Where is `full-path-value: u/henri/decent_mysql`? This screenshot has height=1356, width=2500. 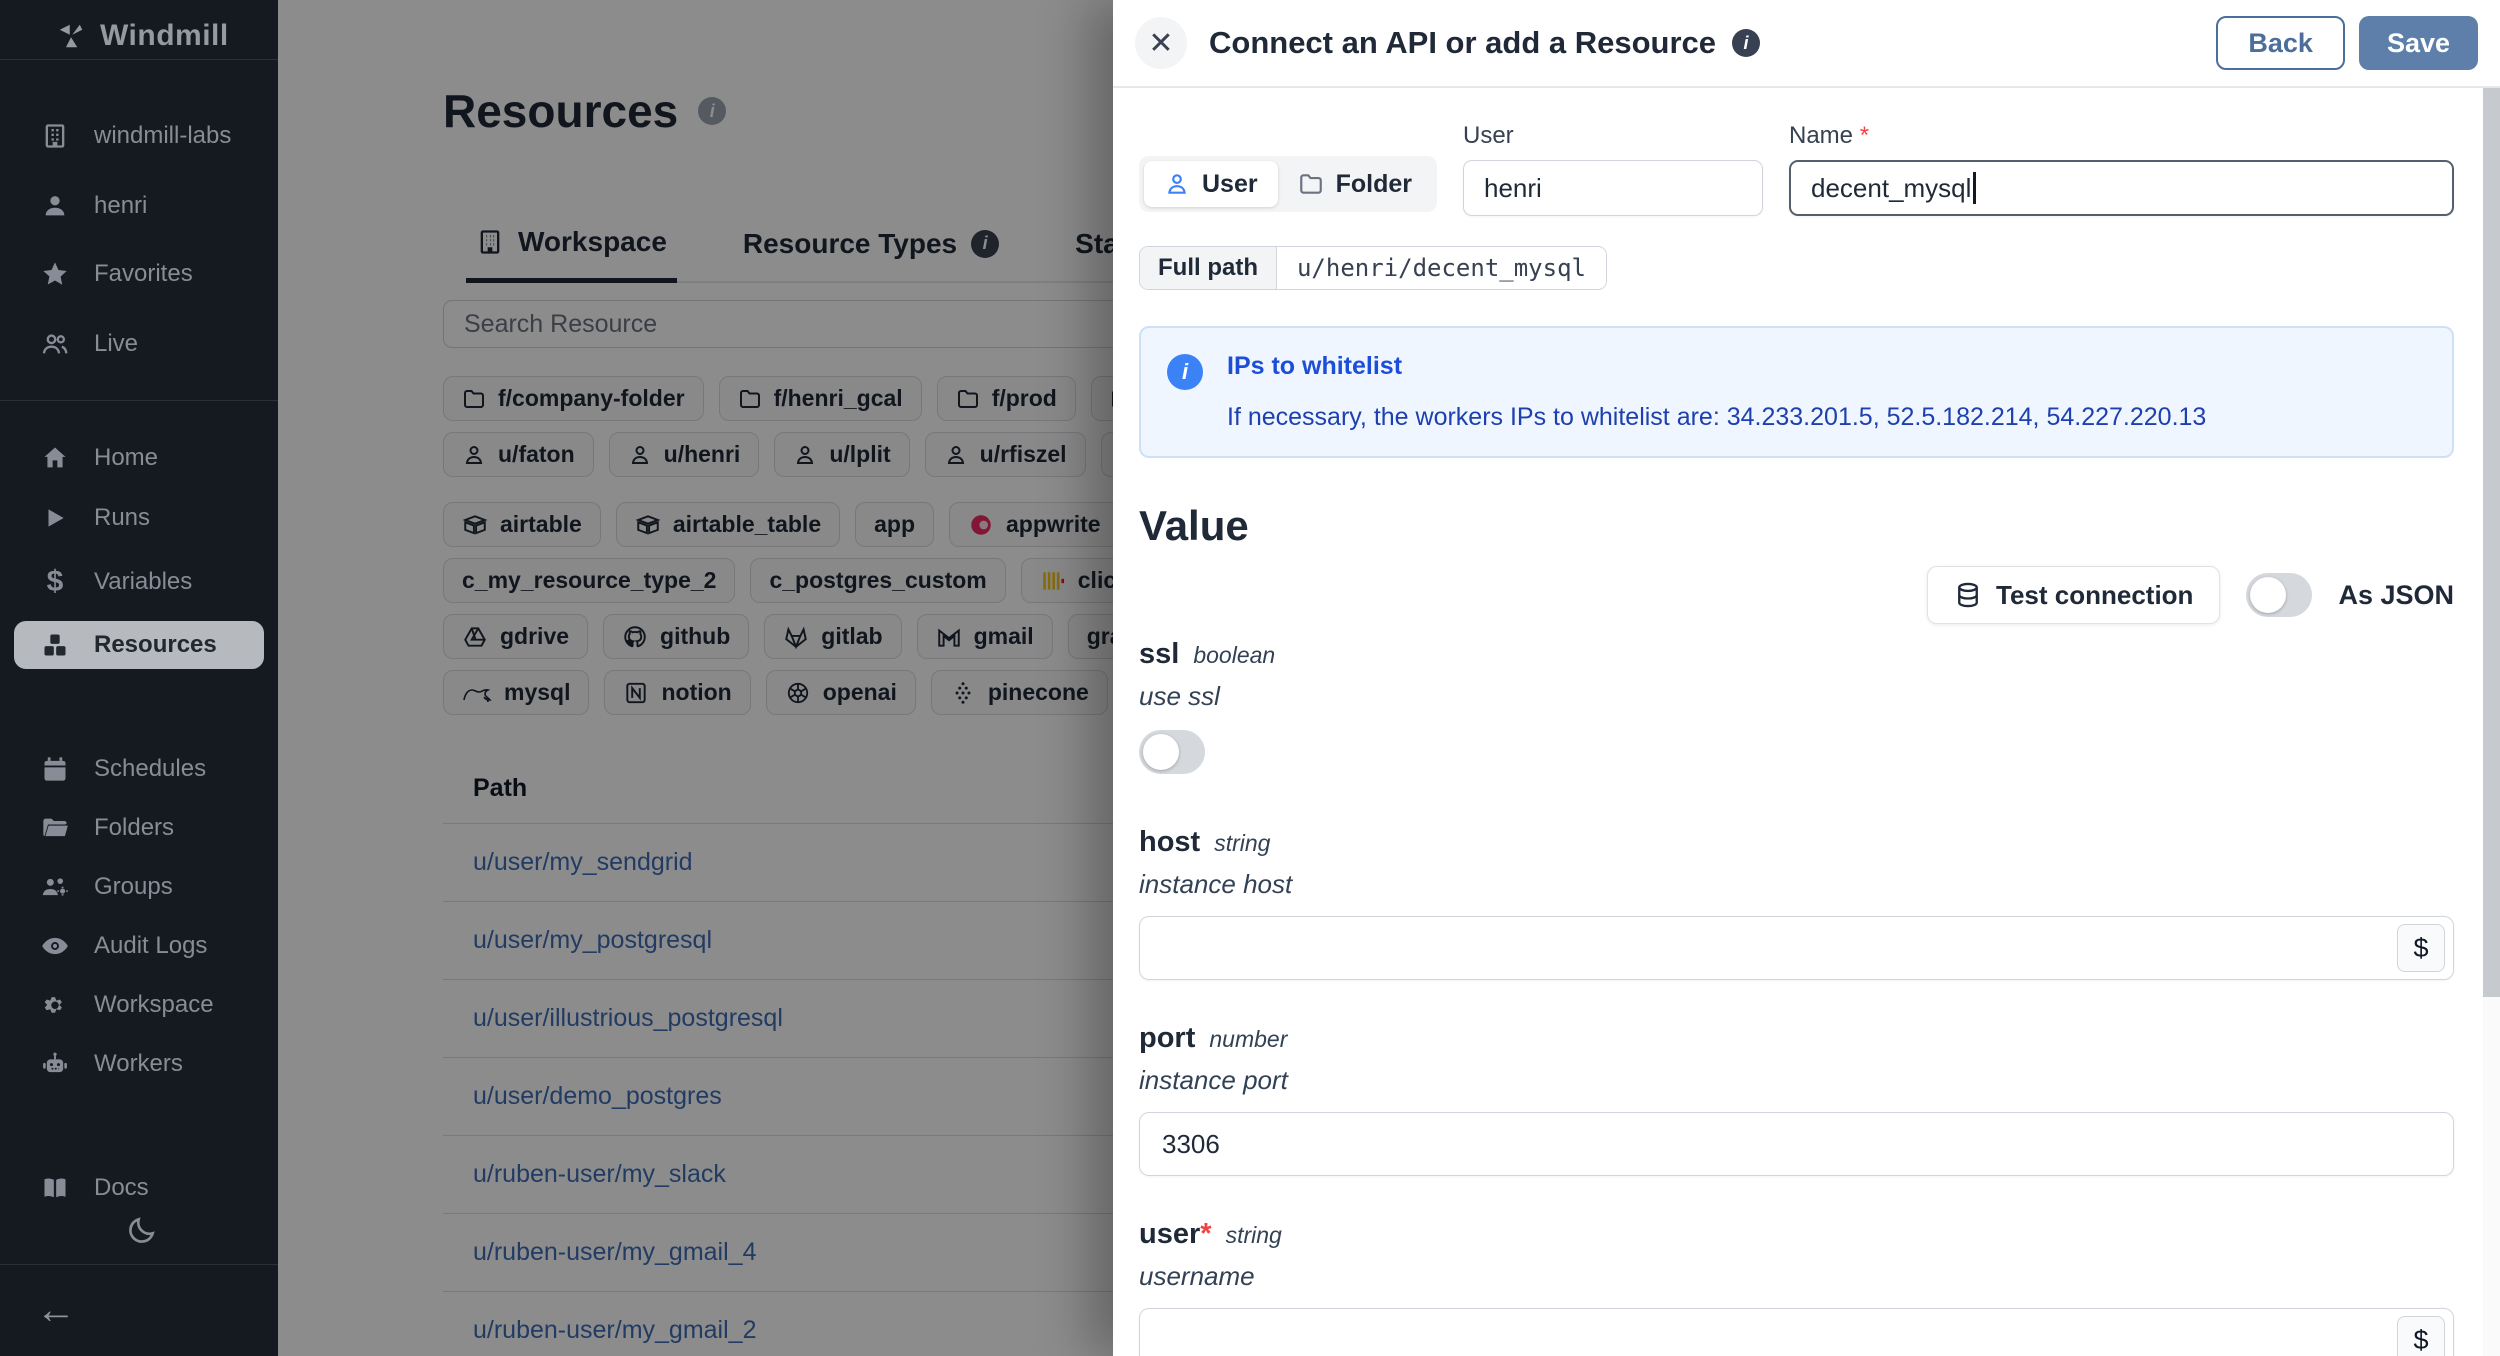 full-path-value: u/henri/decent_mysql is located at coordinates (1441, 268).